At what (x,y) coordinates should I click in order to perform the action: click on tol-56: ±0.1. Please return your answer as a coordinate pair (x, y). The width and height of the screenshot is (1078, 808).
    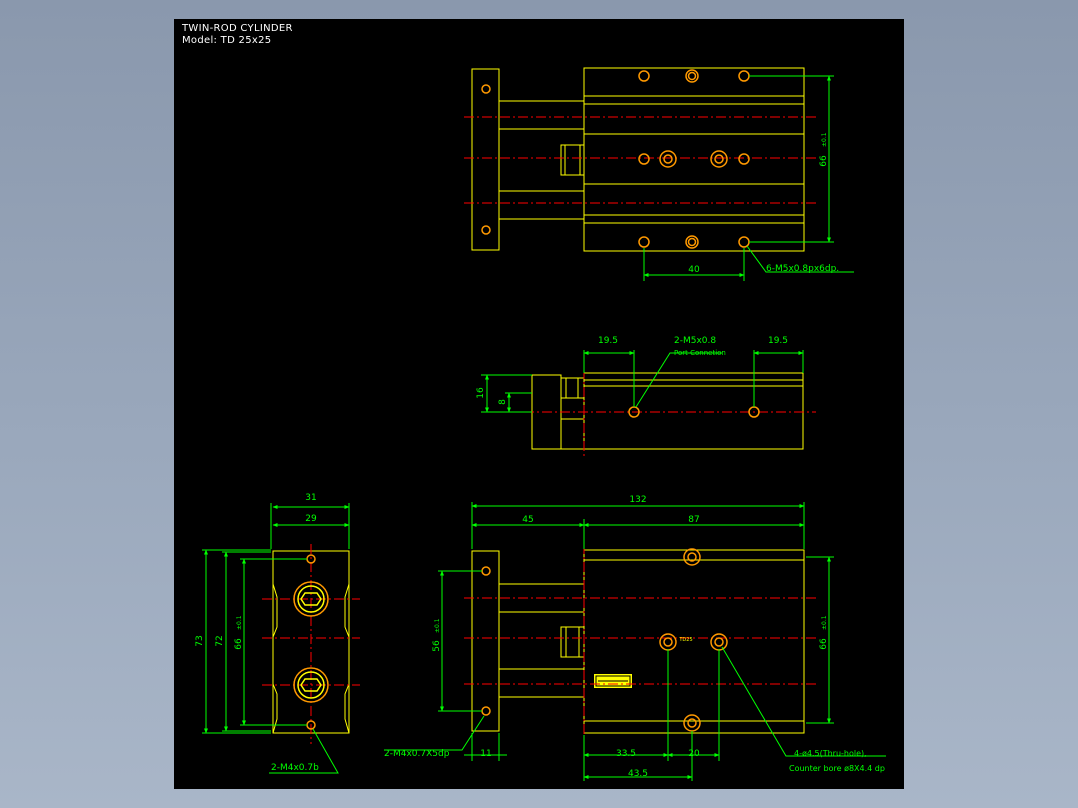
    Looking at the image, I should click on (437, 625).